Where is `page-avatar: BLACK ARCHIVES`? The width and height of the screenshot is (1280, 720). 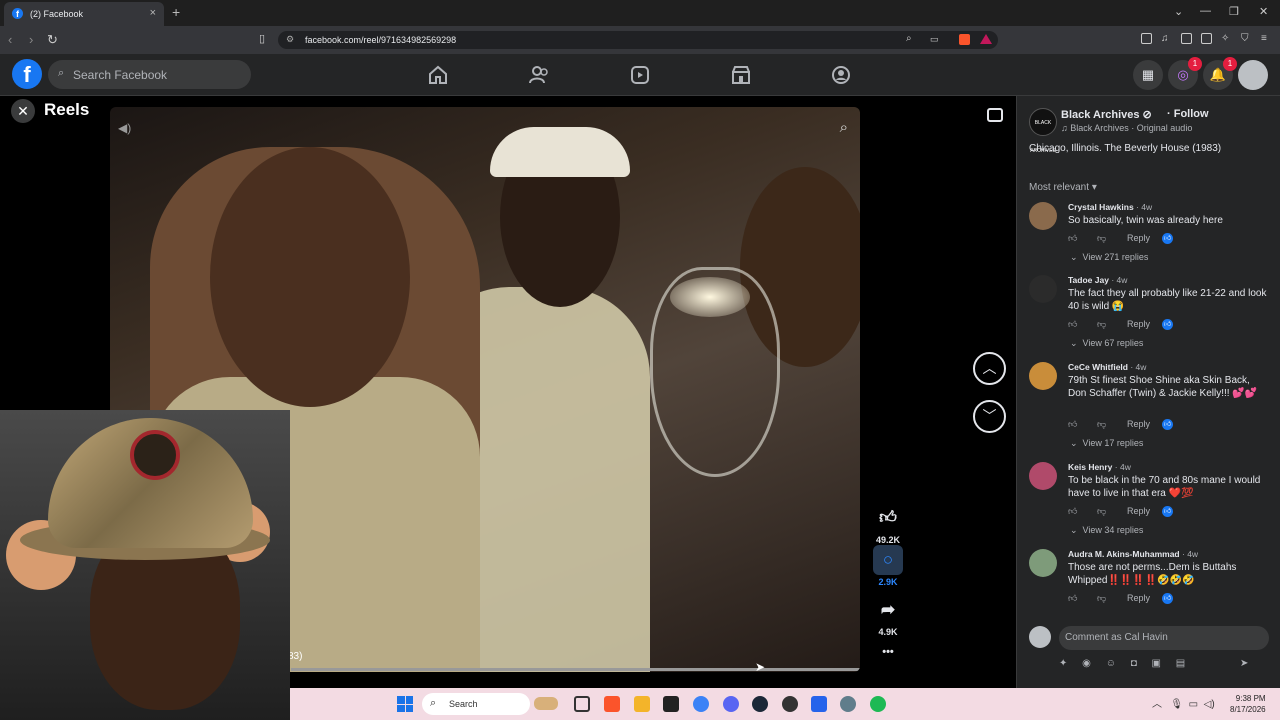
page-avatar: BLACK ARCHIVES is located at coordinates (1043, 131).